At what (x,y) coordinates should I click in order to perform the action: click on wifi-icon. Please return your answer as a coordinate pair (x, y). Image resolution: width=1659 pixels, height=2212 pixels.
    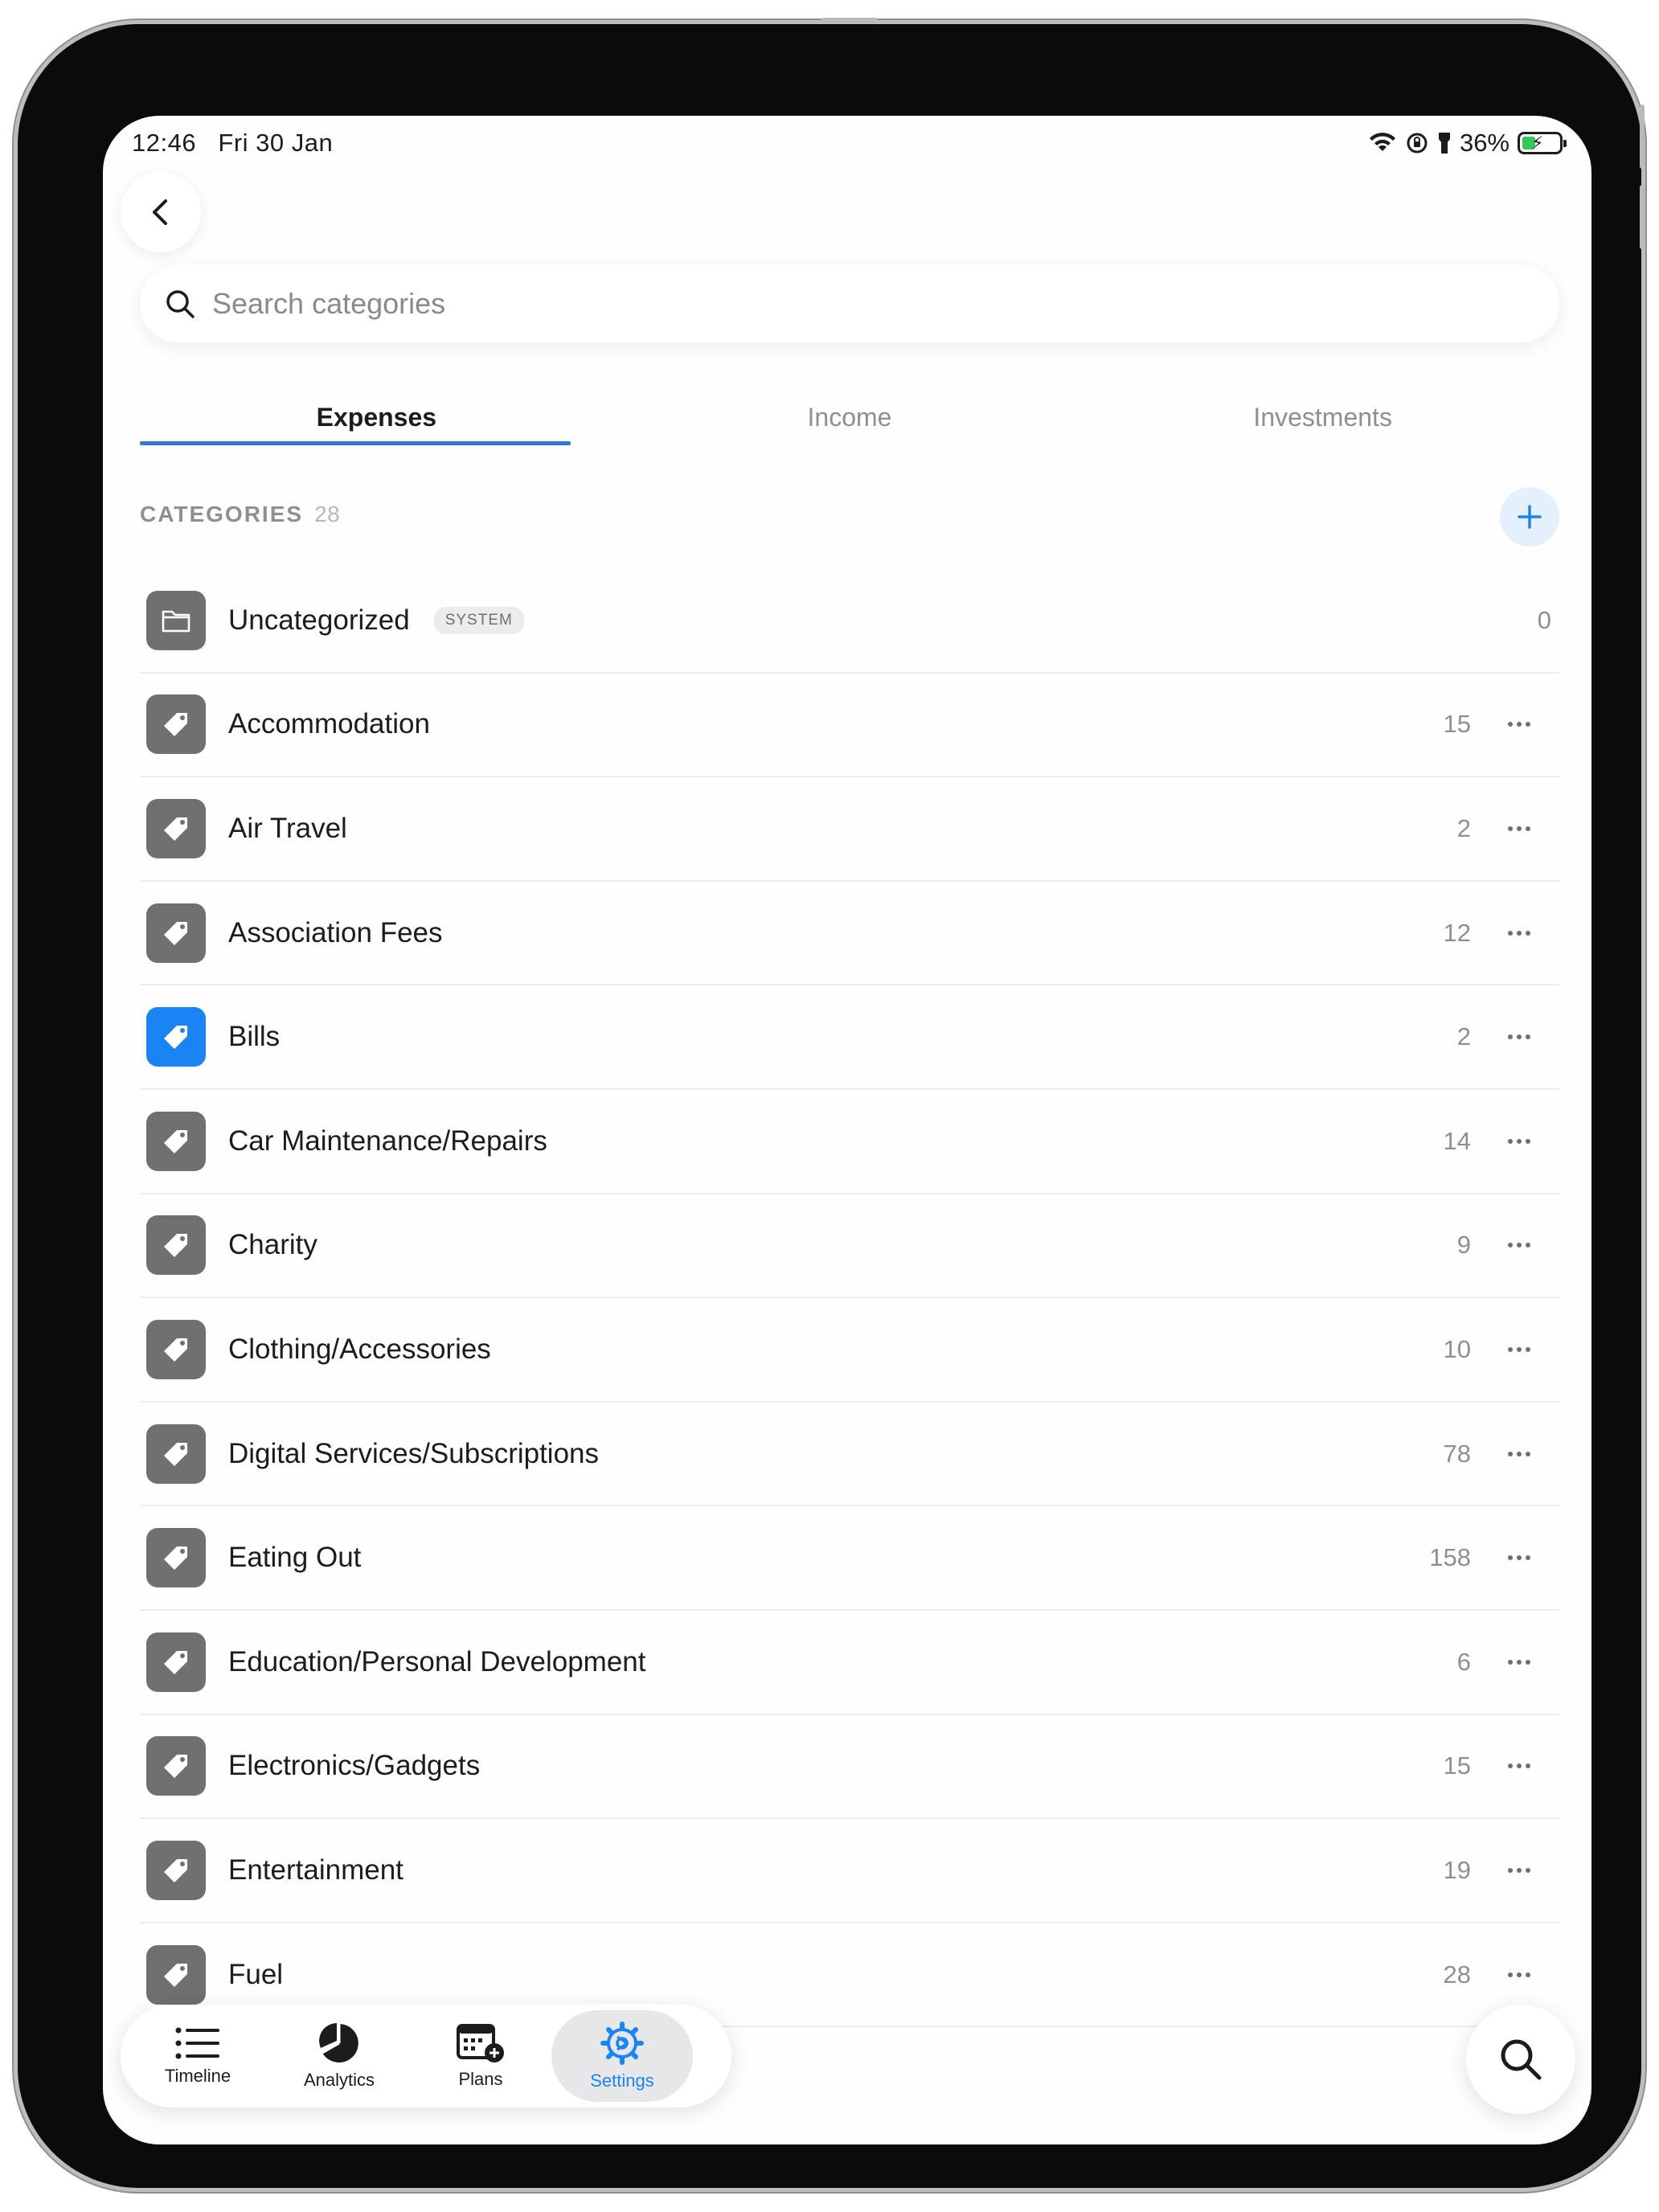
    Looking at the image, I should click on (1382, 142).